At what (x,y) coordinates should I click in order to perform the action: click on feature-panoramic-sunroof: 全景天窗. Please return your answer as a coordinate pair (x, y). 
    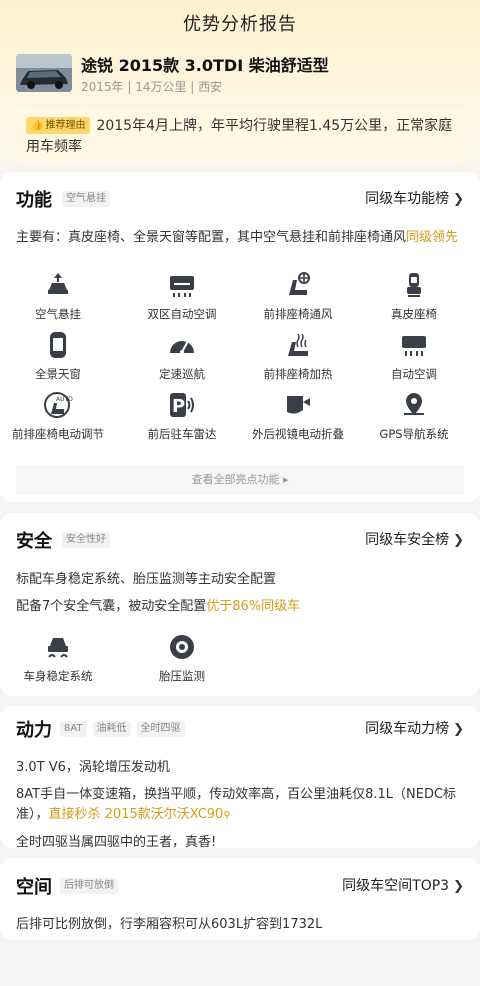
    Looking at the image, I should click on (58, 356).